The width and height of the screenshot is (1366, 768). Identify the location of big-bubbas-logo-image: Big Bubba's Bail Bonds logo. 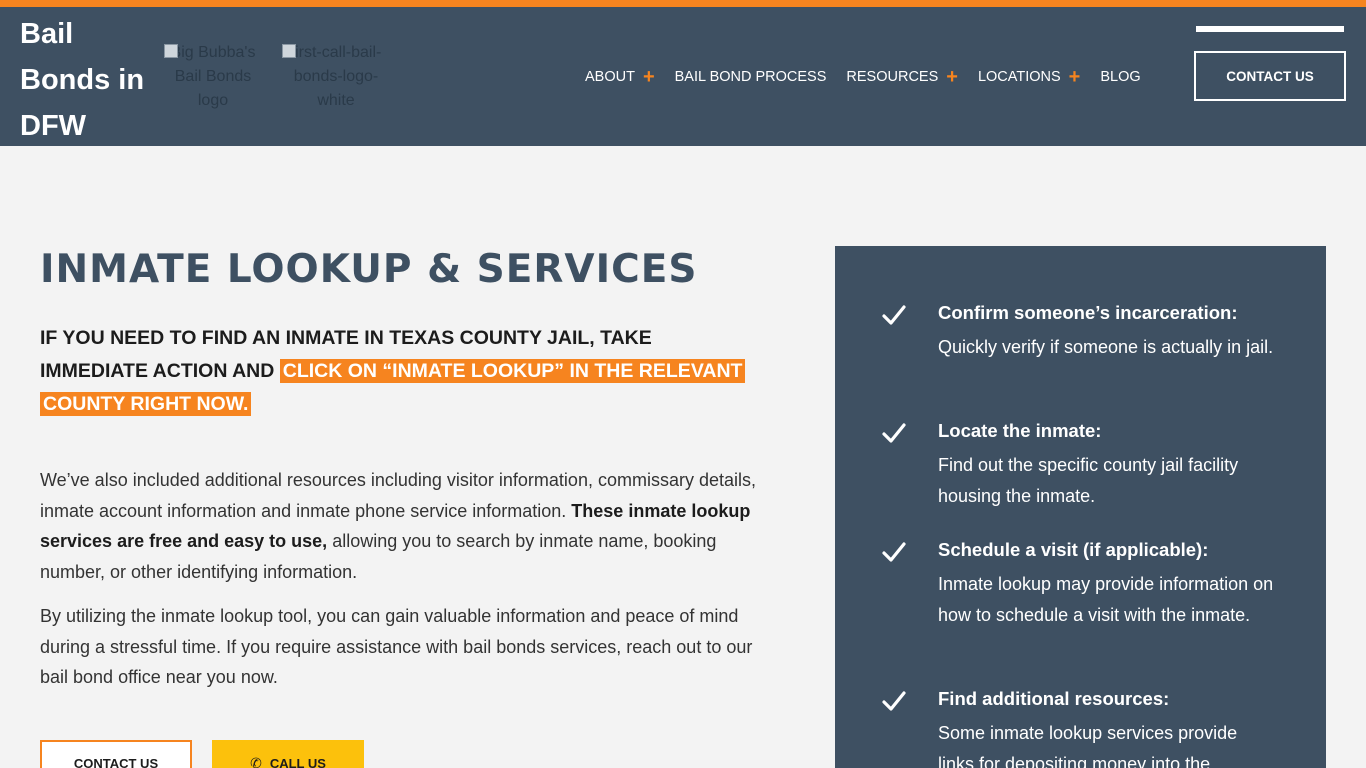
(213, 77).